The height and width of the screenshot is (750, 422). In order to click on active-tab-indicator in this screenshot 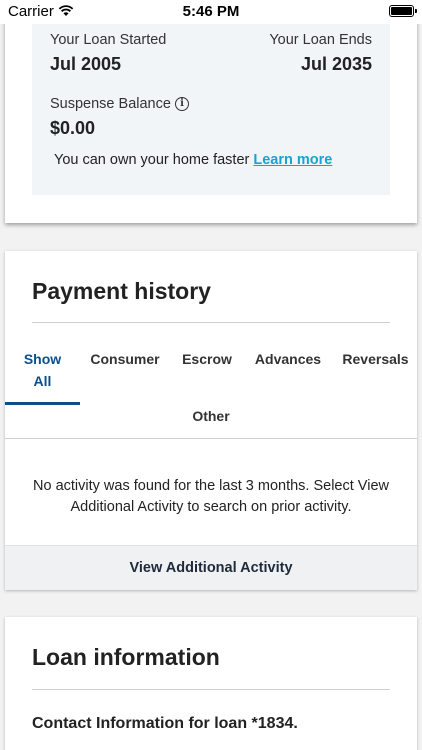, I will do `click(42, 403)`.